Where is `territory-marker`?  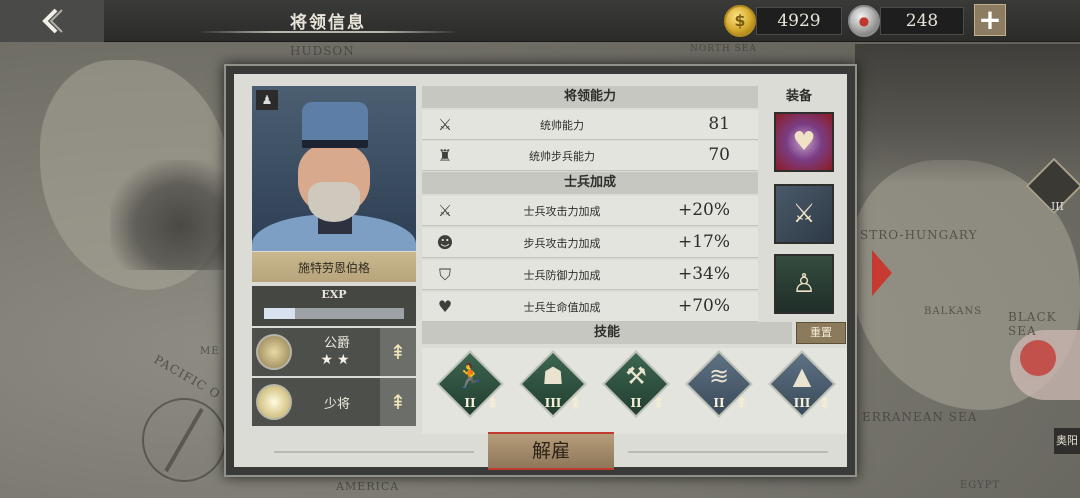
territory-marker is located at coordinates (1045, 365).